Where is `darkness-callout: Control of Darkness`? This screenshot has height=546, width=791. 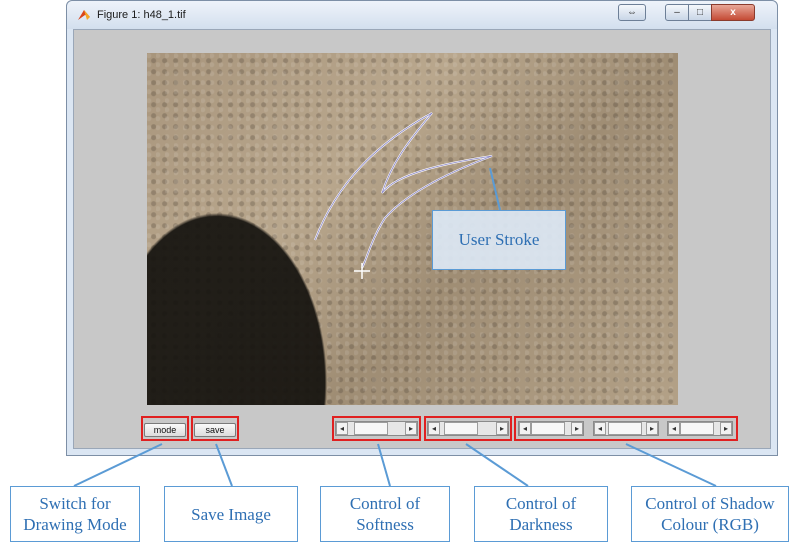 darkness-callout: Control of Darkness is located at coordinates (541, 514).